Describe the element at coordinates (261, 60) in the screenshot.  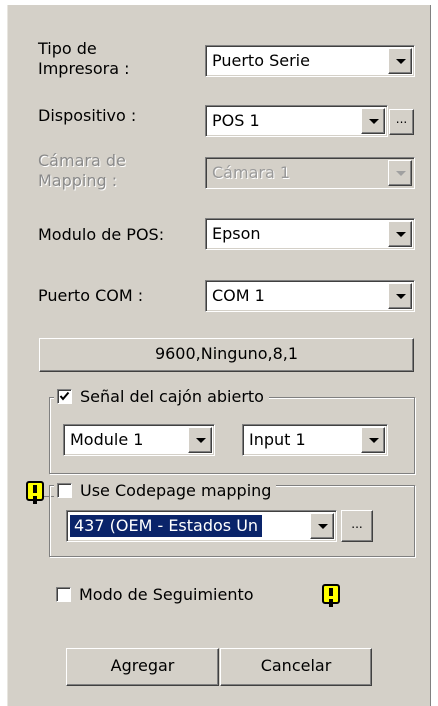
I see `printer-type-value: Puerto Serie` at that location.